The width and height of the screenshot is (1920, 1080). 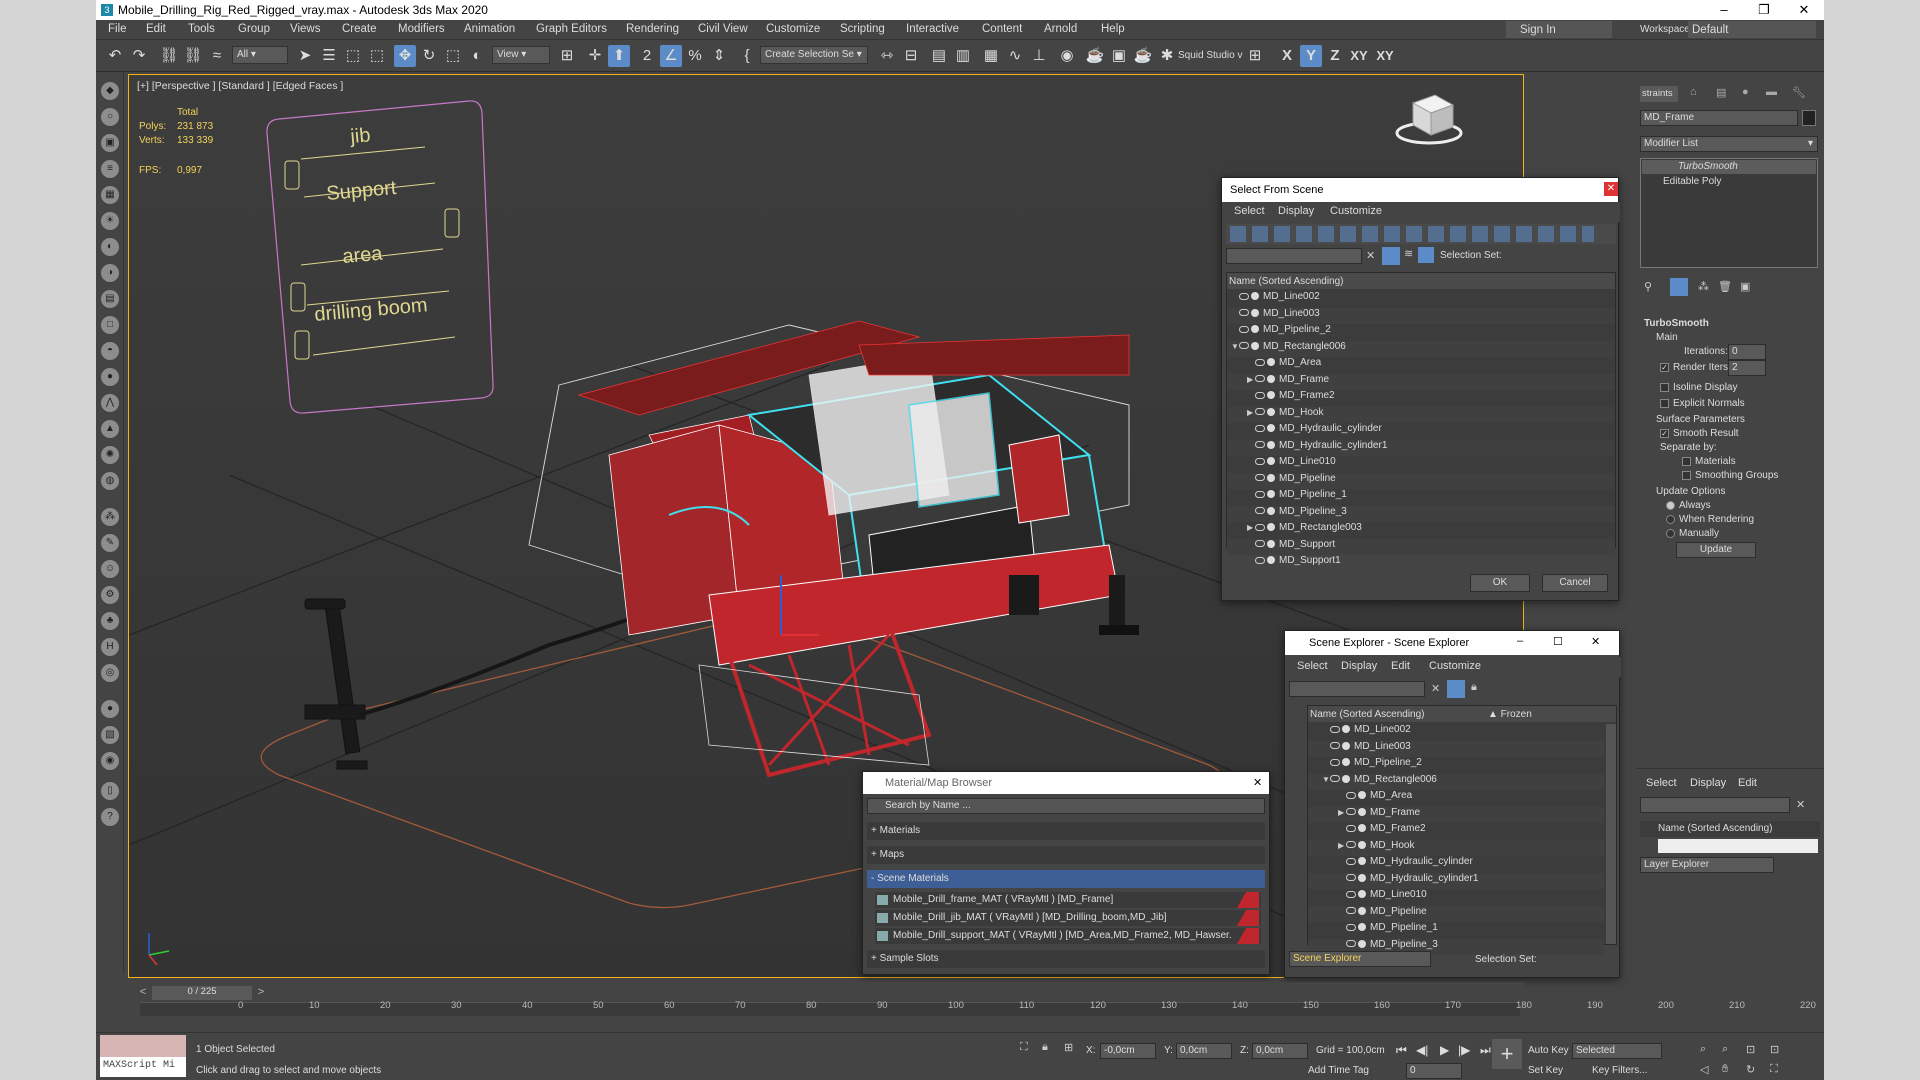 What do you see at coordinates (1356, 211) in the screenshot?
I see `menu-customize: Customize` at bounding box center [1356, 211].